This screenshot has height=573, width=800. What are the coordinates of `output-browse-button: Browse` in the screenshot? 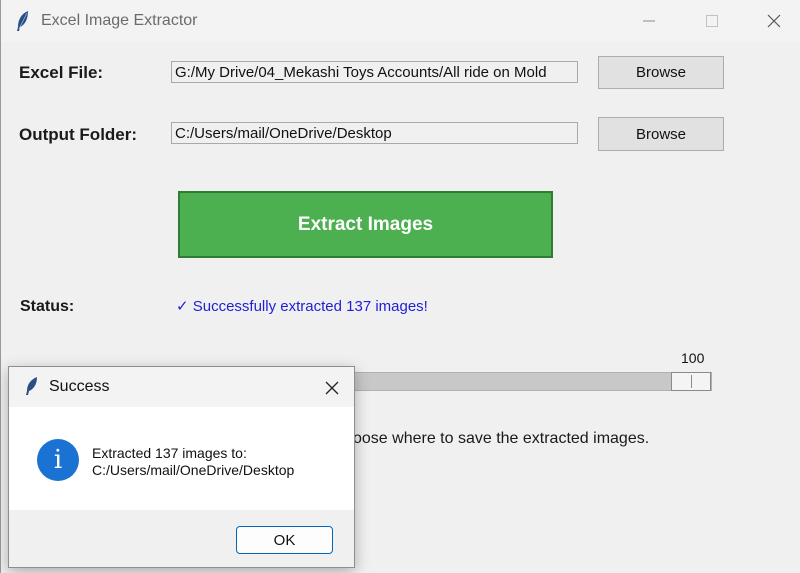 It's located at (661, 134).